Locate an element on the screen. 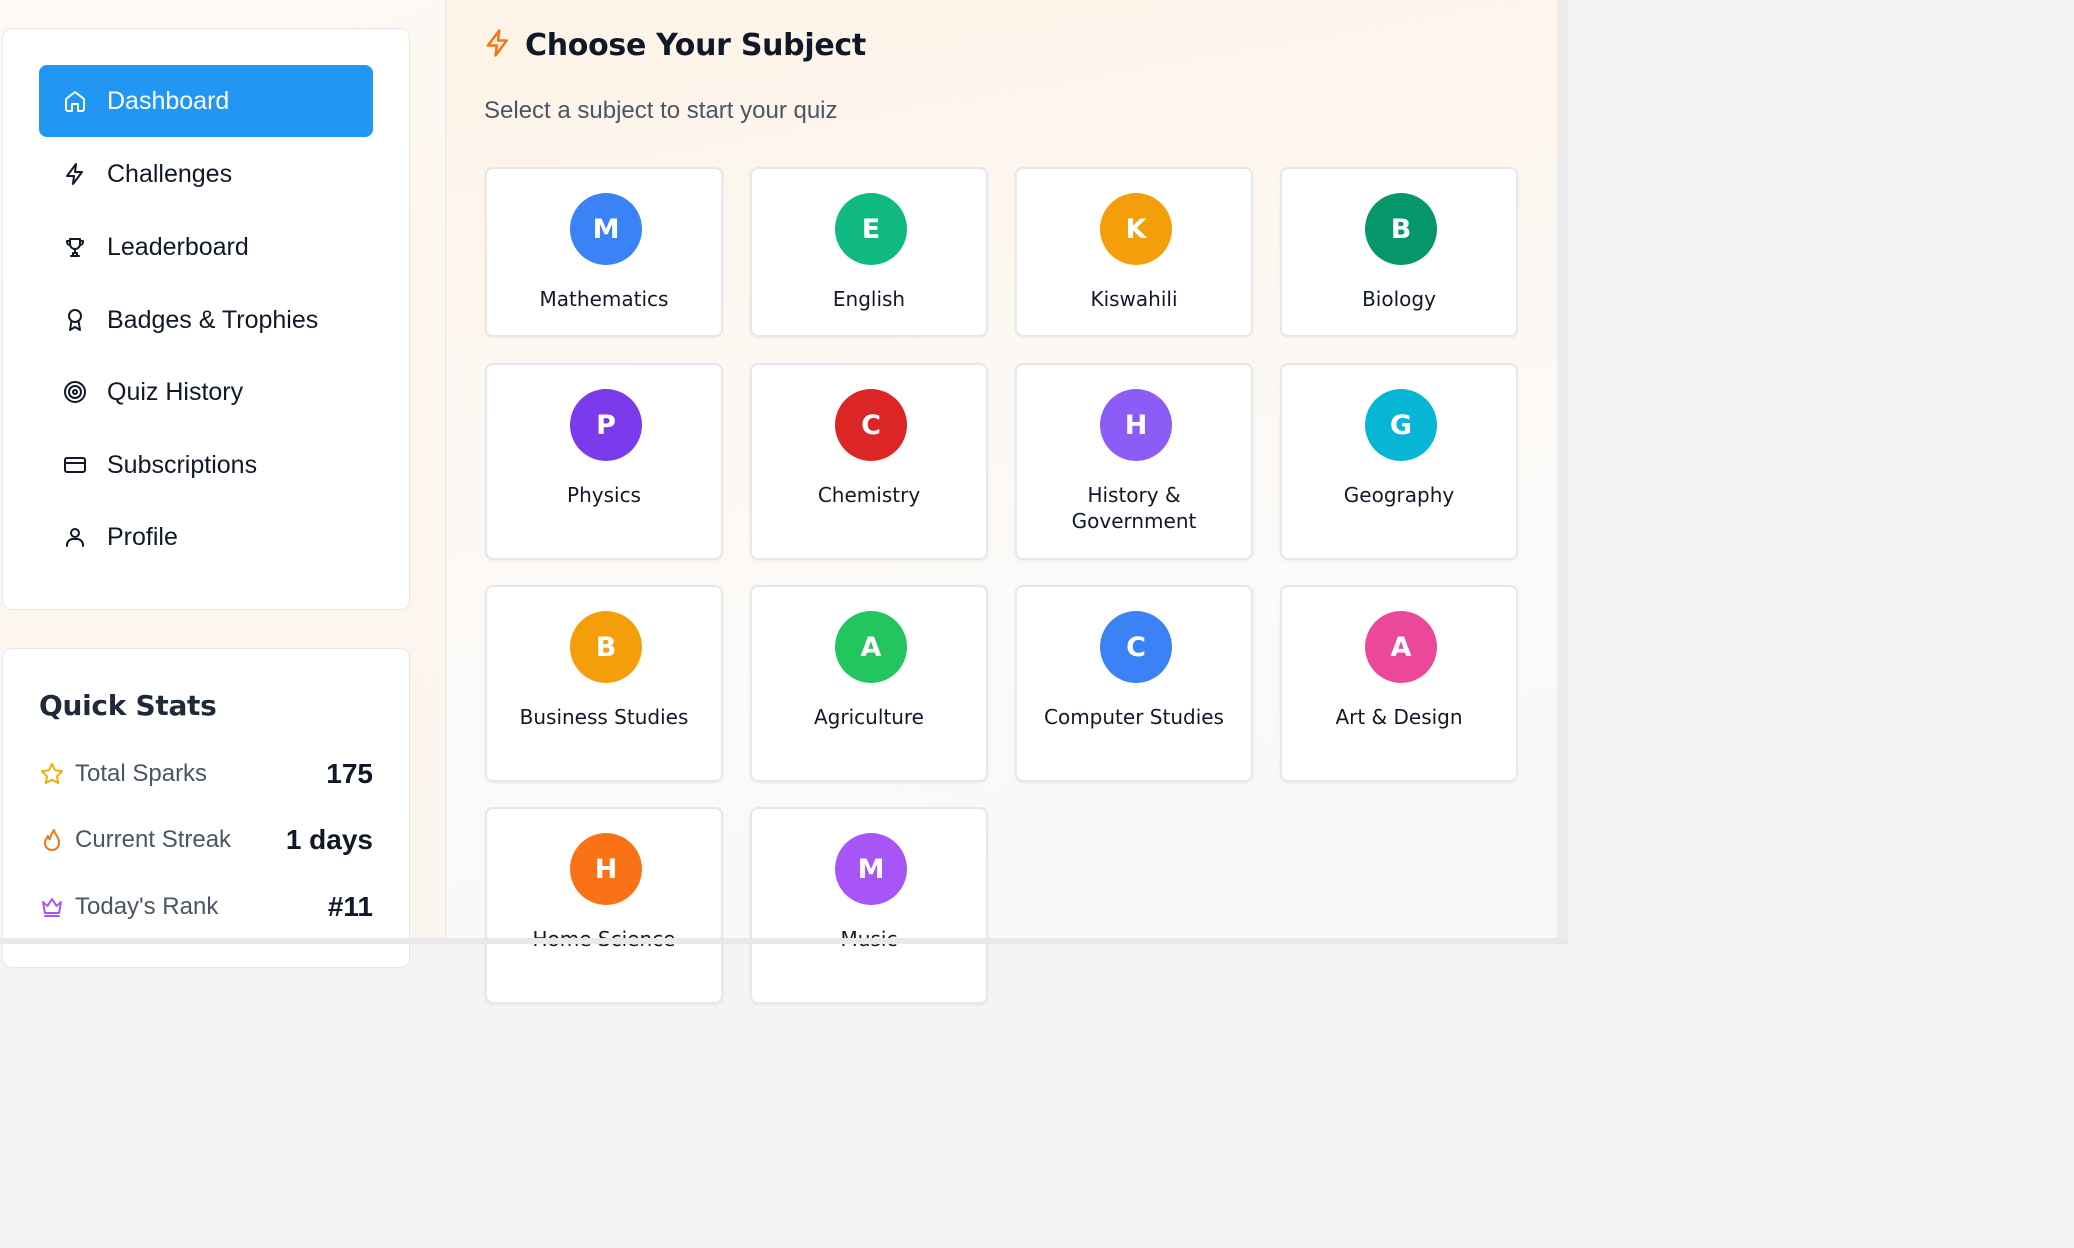 The image size is (2074, 1248). stat-value: #11 is located at coordinates (350, 906).